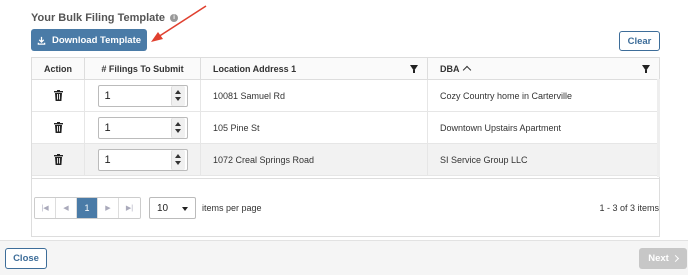 This screenshot has width=688, height=275. What do you see at coordinates (675, 258) in the screenshot?
I see `chevron-right-icon` at bounding box center [675, 258].